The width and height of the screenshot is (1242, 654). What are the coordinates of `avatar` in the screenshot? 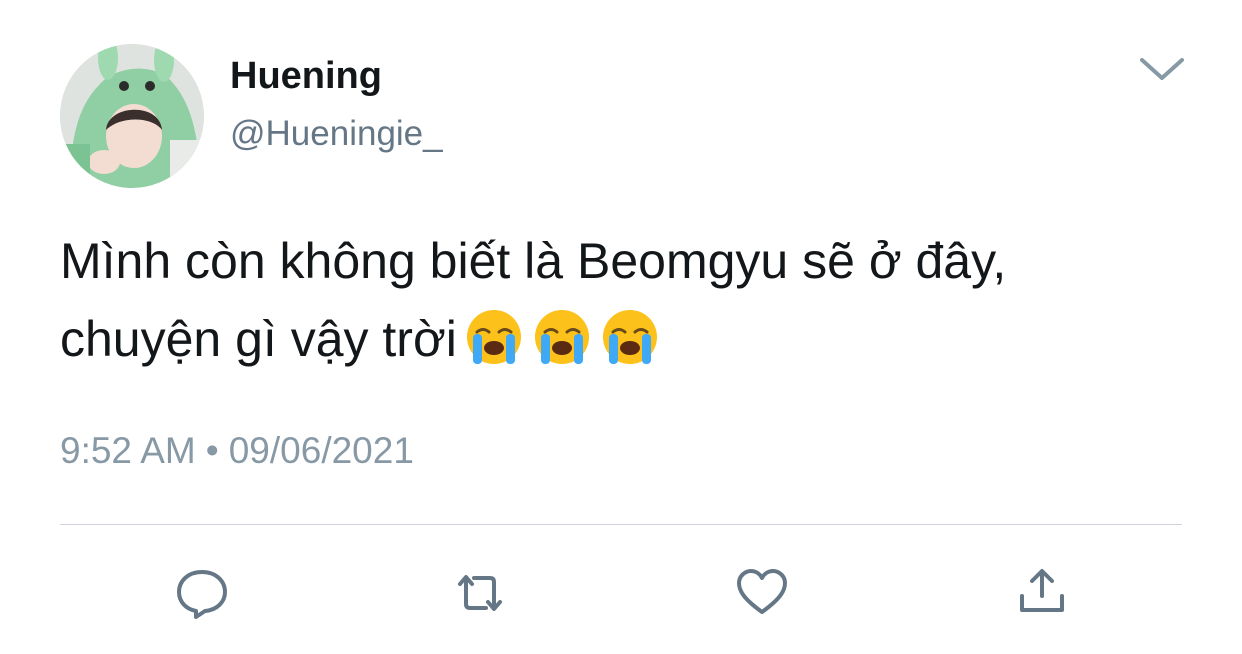 It's located at (132, 116).